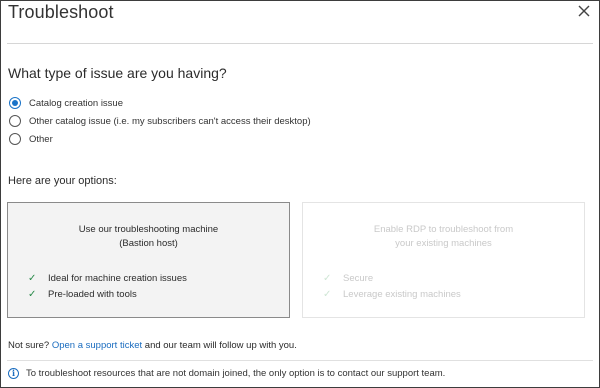  What do you see at coordinates (584, 11) in the screenshot?
I see `close-icon` at bounding box center [584, 11].